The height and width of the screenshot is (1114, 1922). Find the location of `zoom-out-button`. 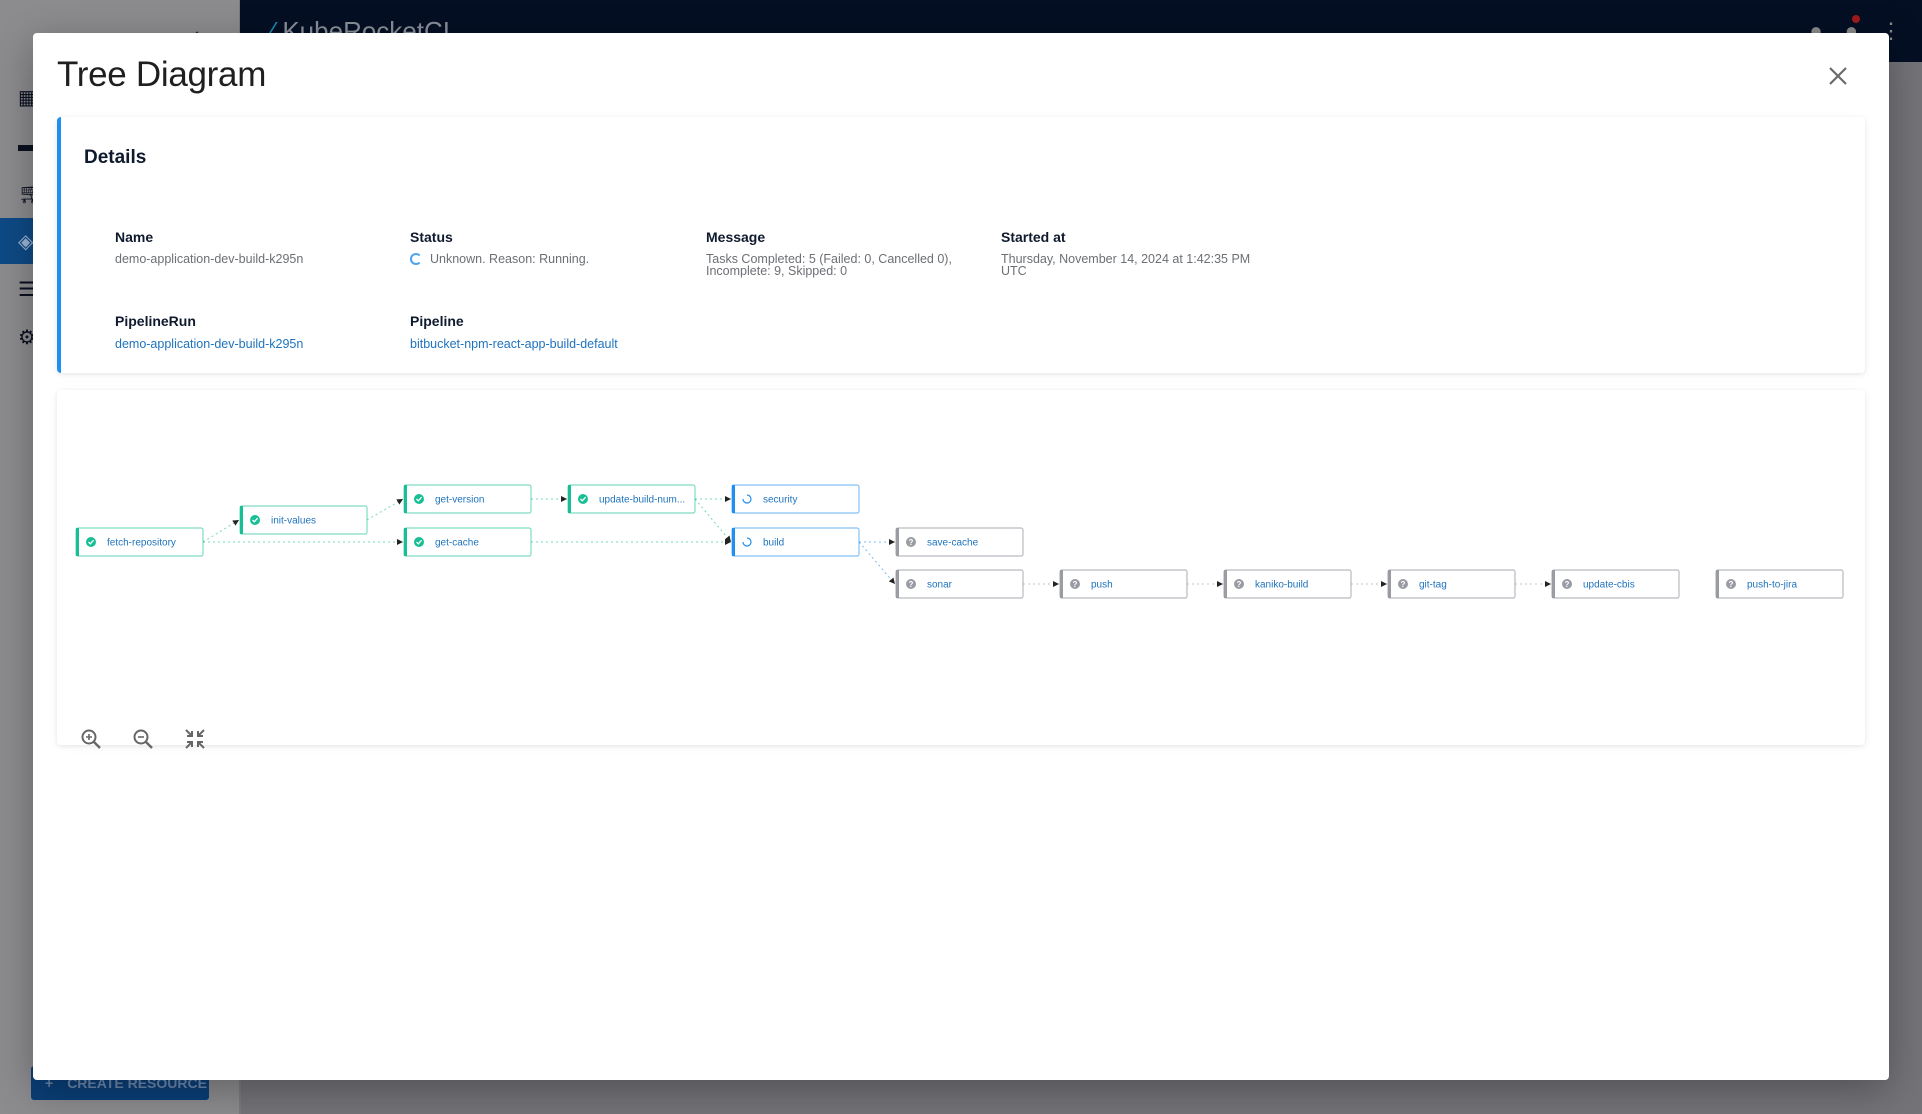

zoom-out-button is located at coordinates (143, 739).